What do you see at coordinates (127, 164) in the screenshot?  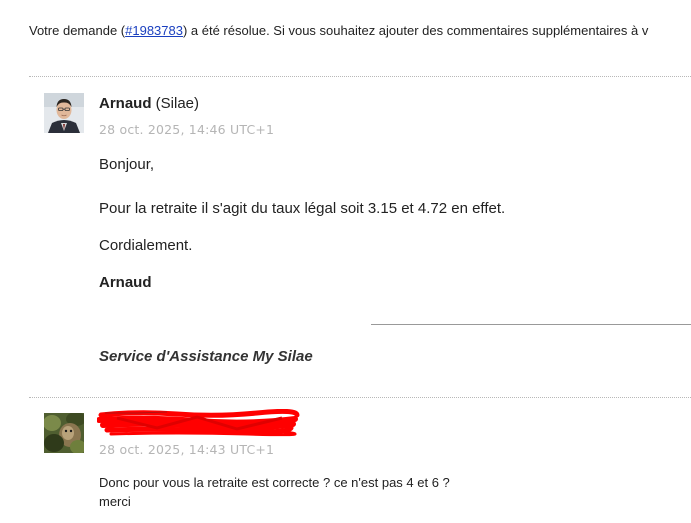 I see `comment-paragraph: Bonjour,` at bounding box center [127, 164].